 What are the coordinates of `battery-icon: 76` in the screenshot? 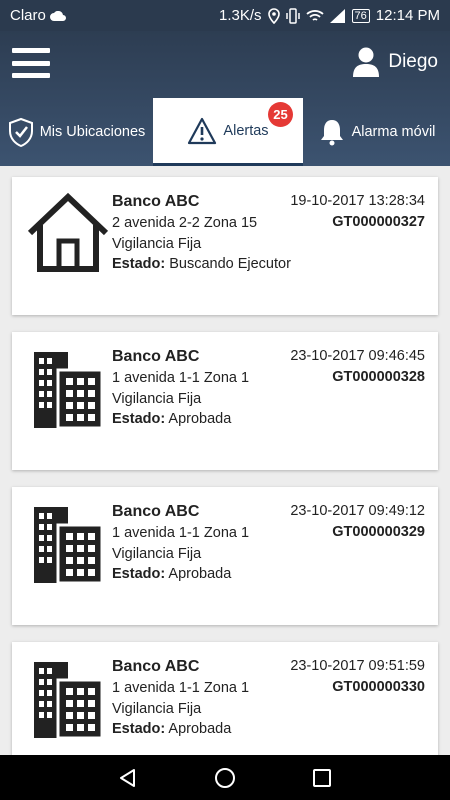 It's located at (360, 15).